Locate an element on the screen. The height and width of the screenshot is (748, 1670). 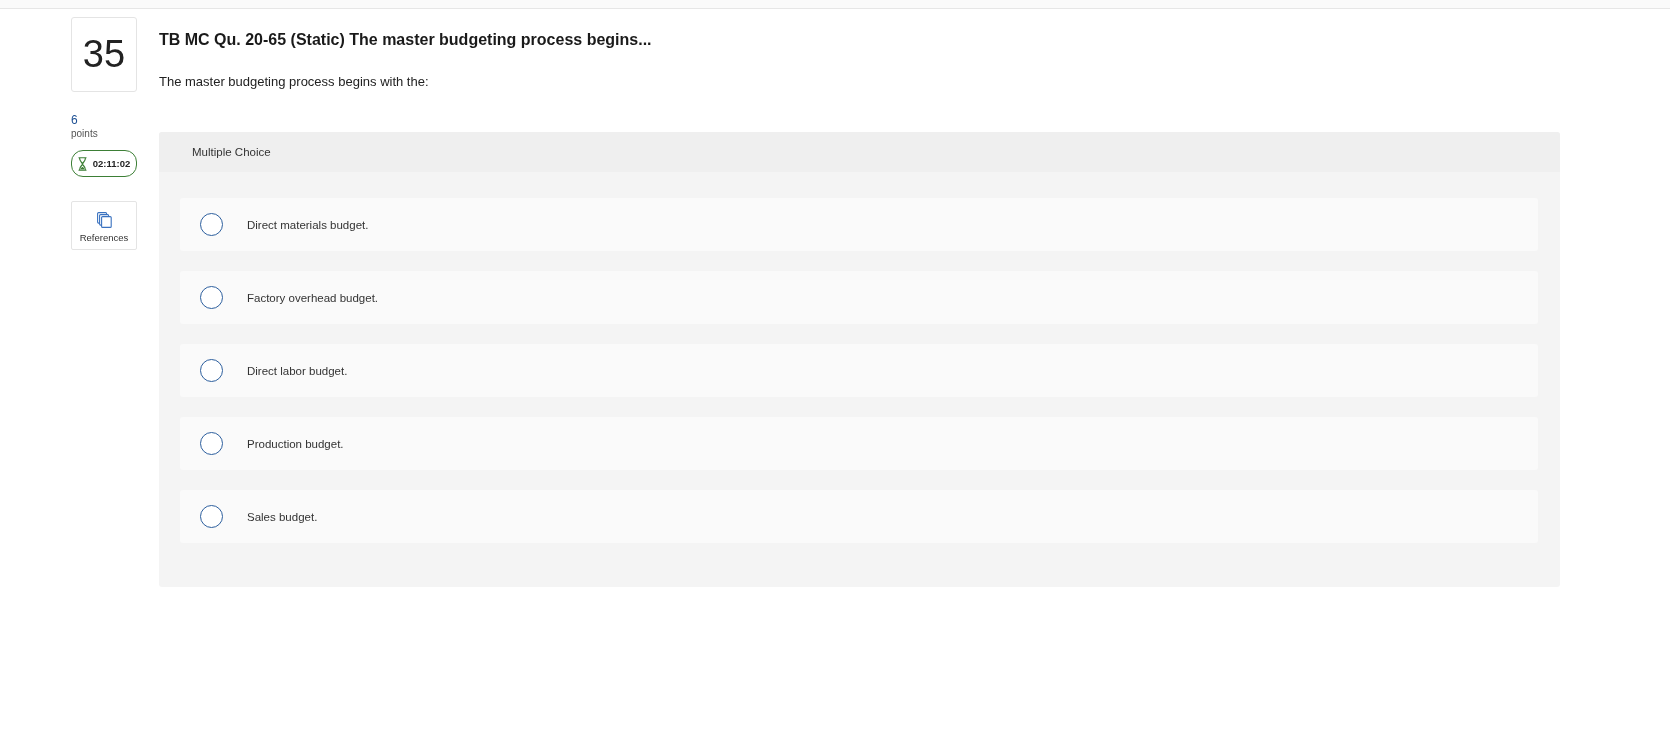
option-label: Direct materials budget. is located at coordinates (308, 224).